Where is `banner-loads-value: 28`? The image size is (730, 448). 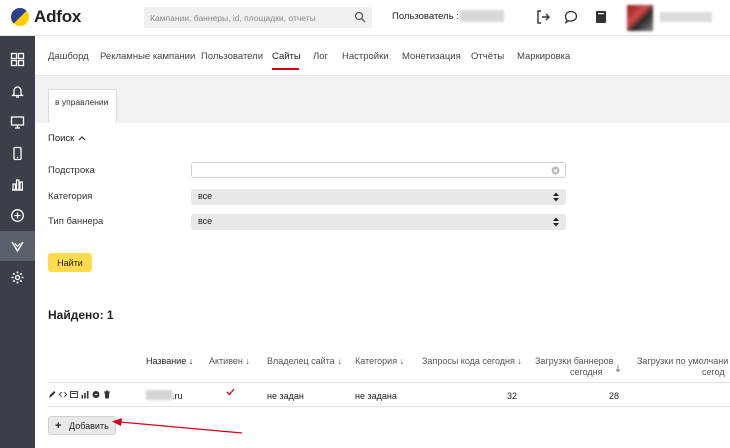 banner-loads-value: 28 is located at coordinates (614, 396).